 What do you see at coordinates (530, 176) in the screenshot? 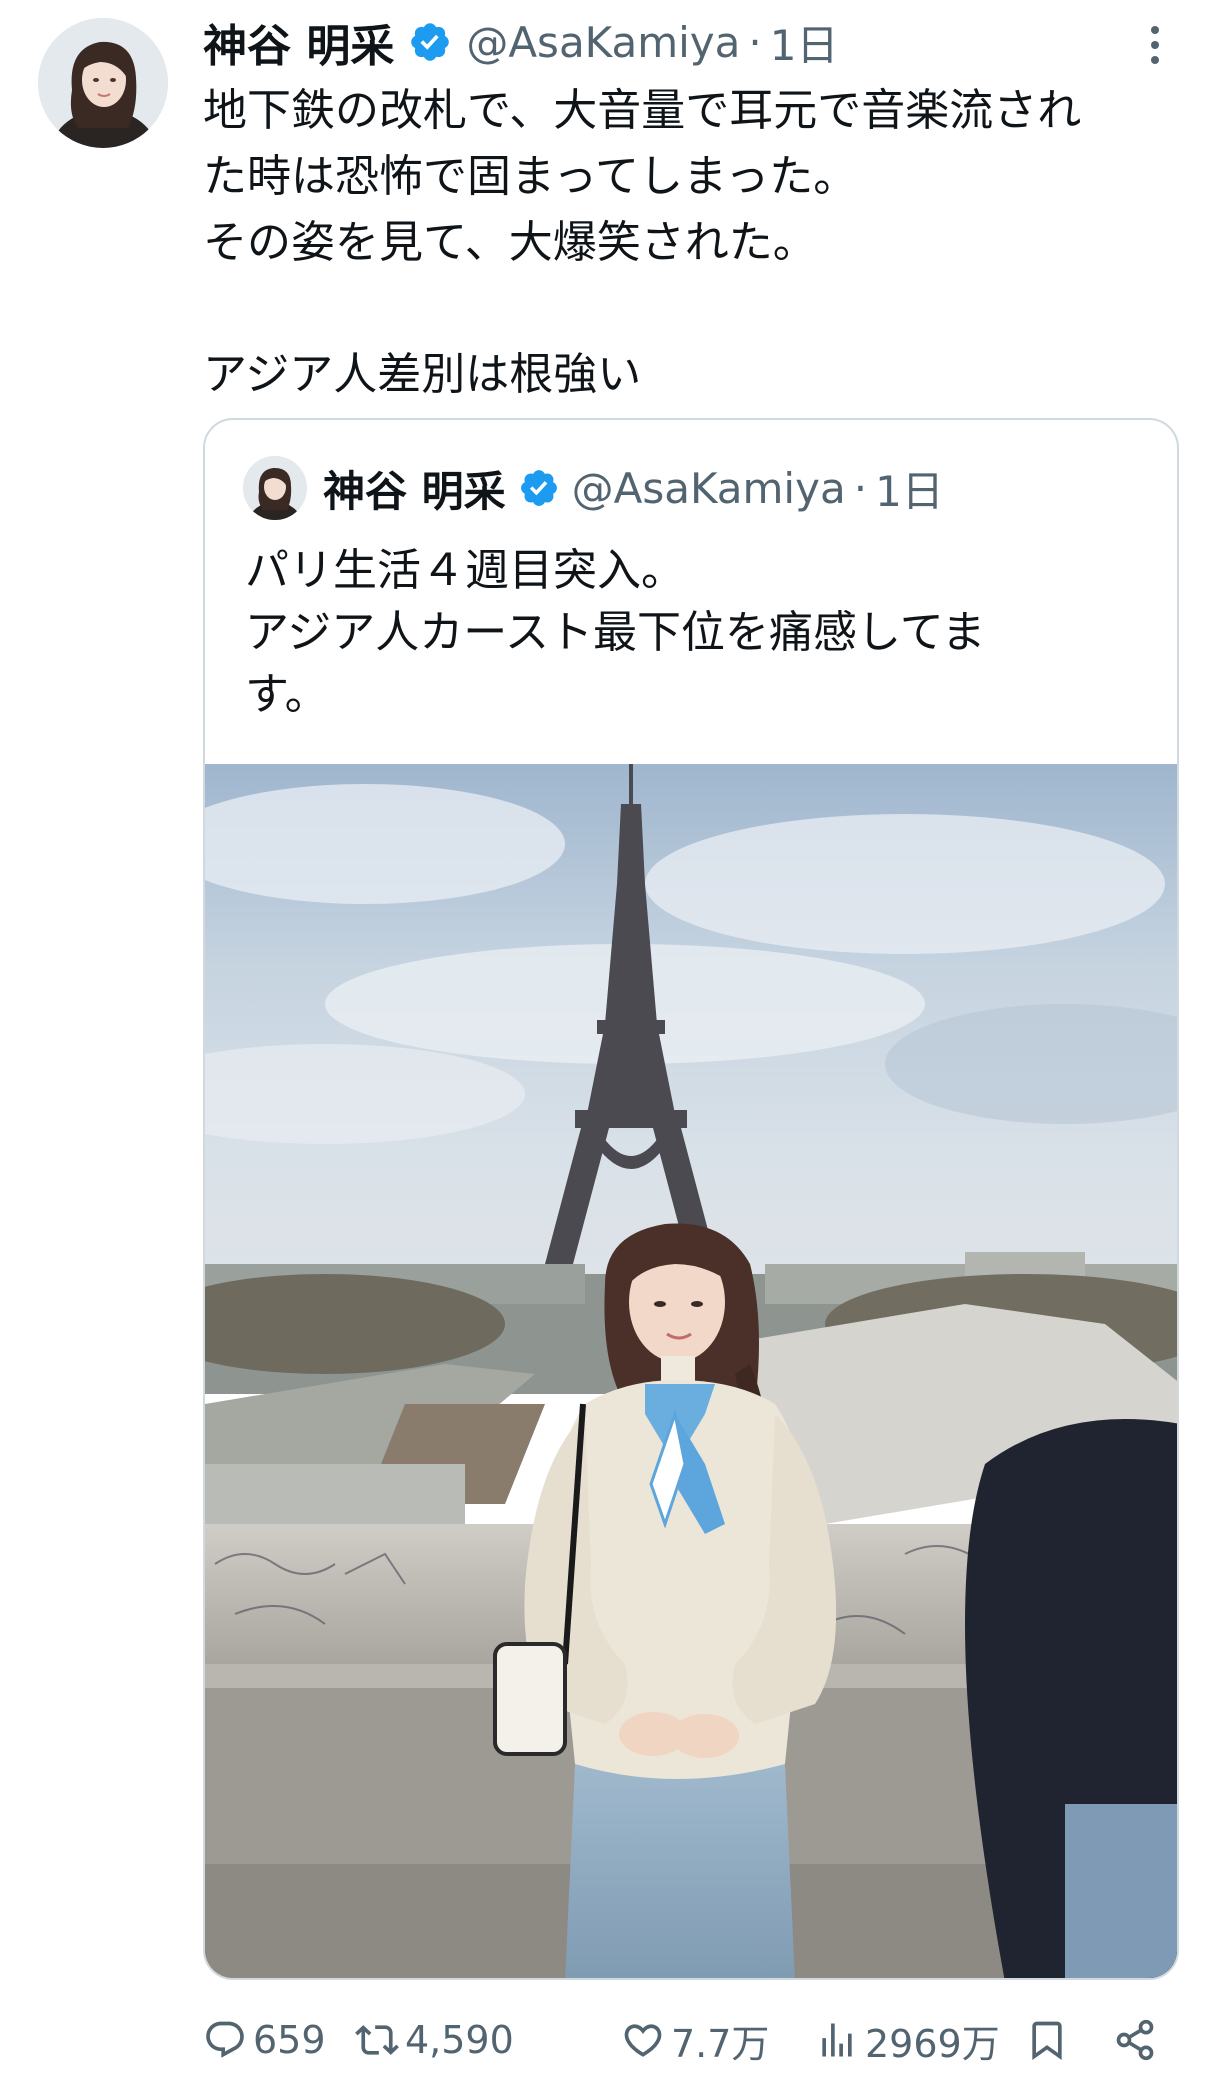
I see `tweet-text-line: た時は恐怖で固まってしまった。` at bounding box center [530, 176].